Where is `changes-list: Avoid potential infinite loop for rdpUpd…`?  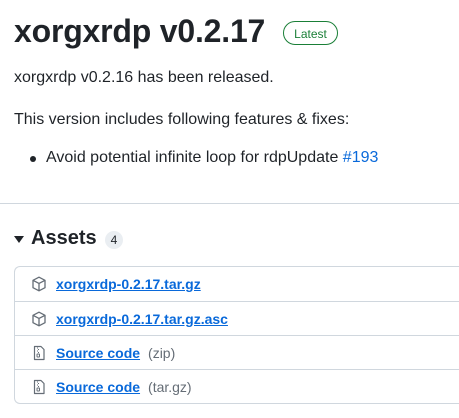 changes-list: Avoid potential infinite loop for rdpUpd… is located at coordinates (196, 158).